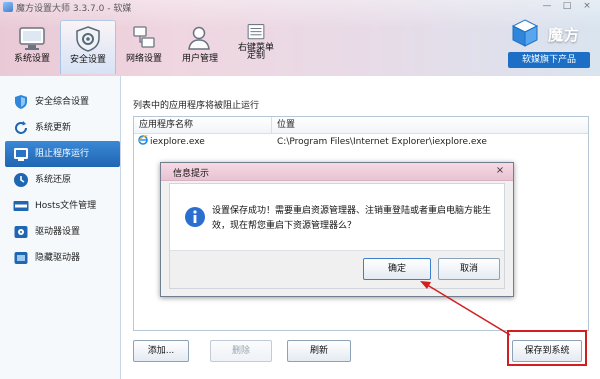 This screenshot has width=600, height=379. Describe the element at coordinates (53, 128) in the screenshot. I see `sidebar-item-label: 系统更新` at that location.